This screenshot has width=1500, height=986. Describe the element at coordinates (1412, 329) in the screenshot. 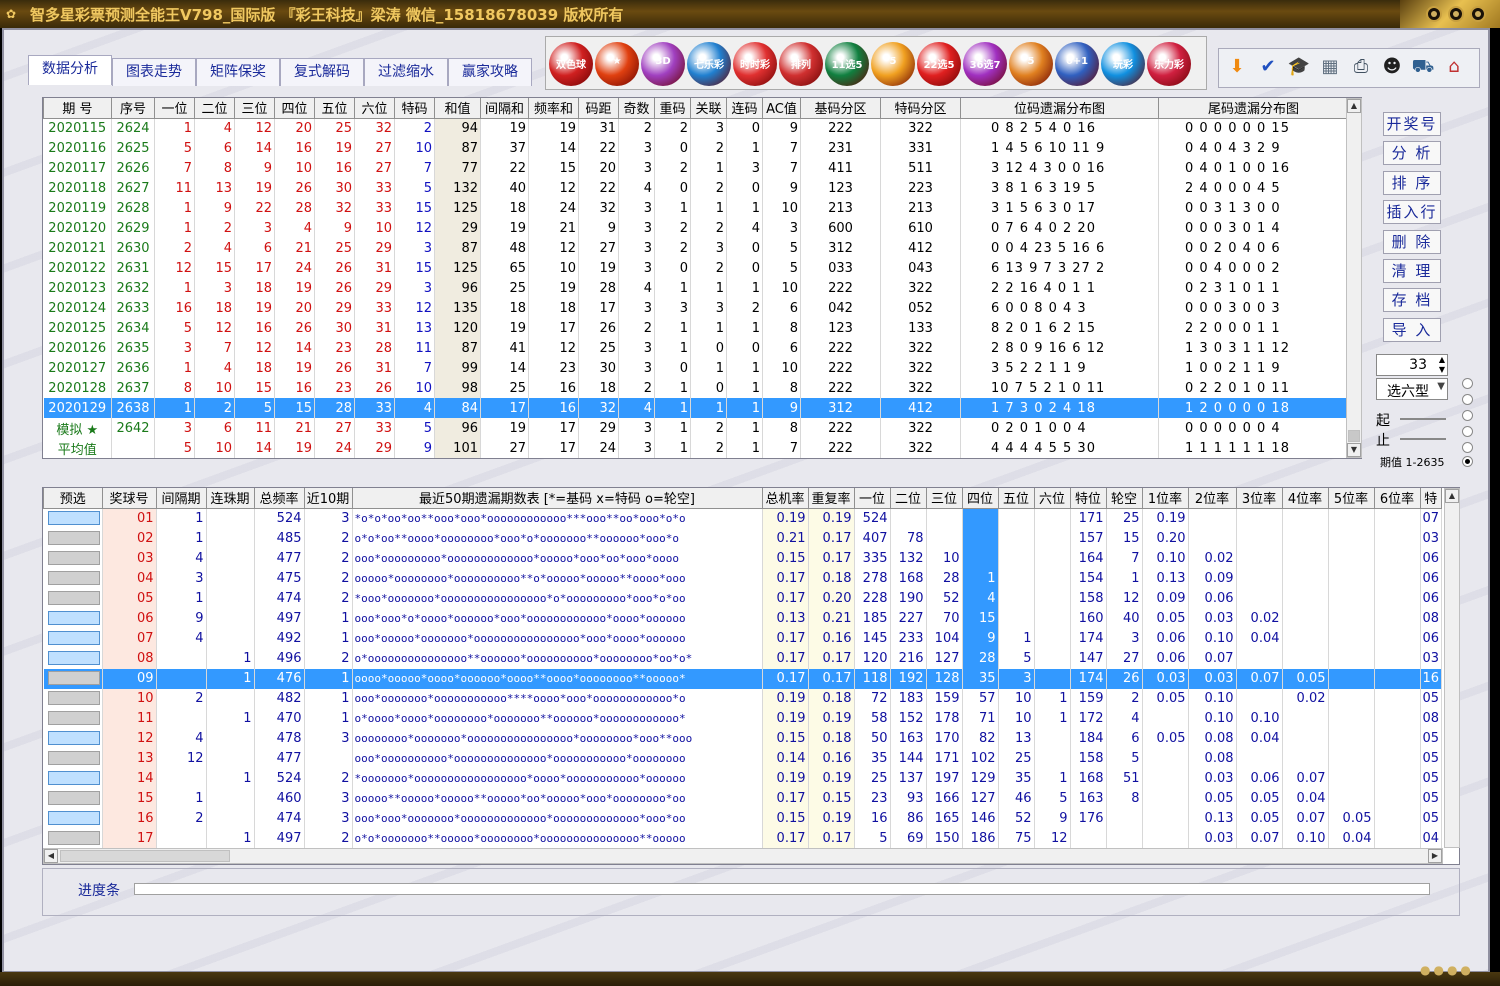

I see `action-button-7: 导 入` at that location.